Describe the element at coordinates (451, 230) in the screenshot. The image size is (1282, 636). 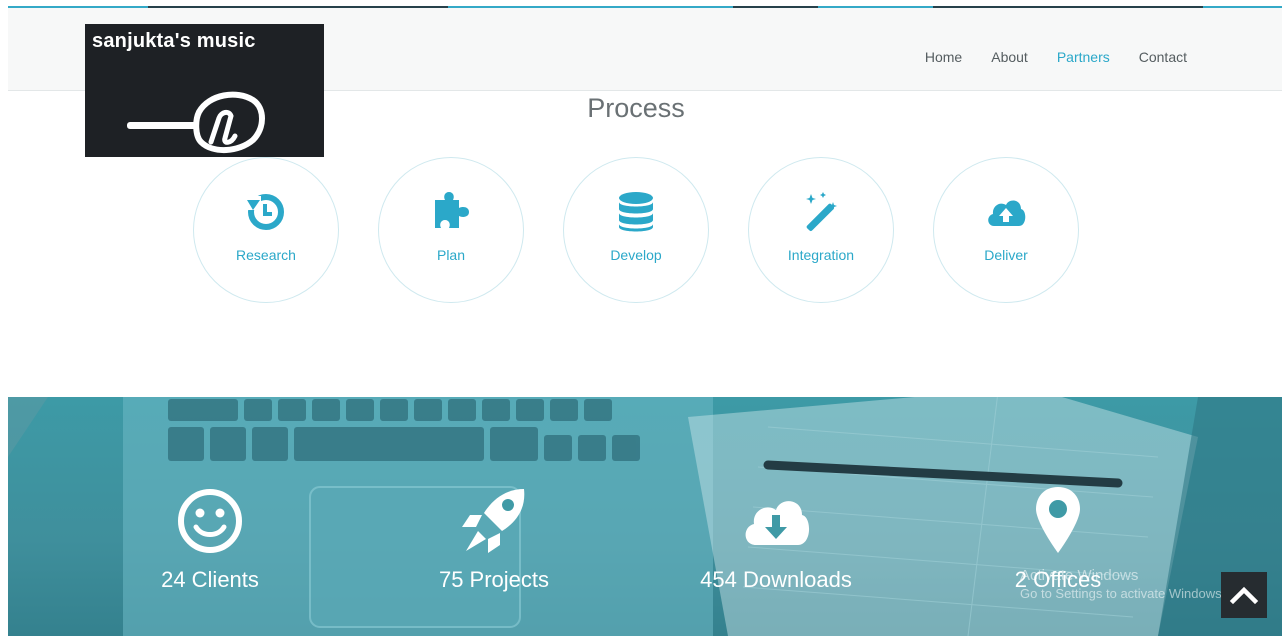
I see `step-plan: Plan` at that location.